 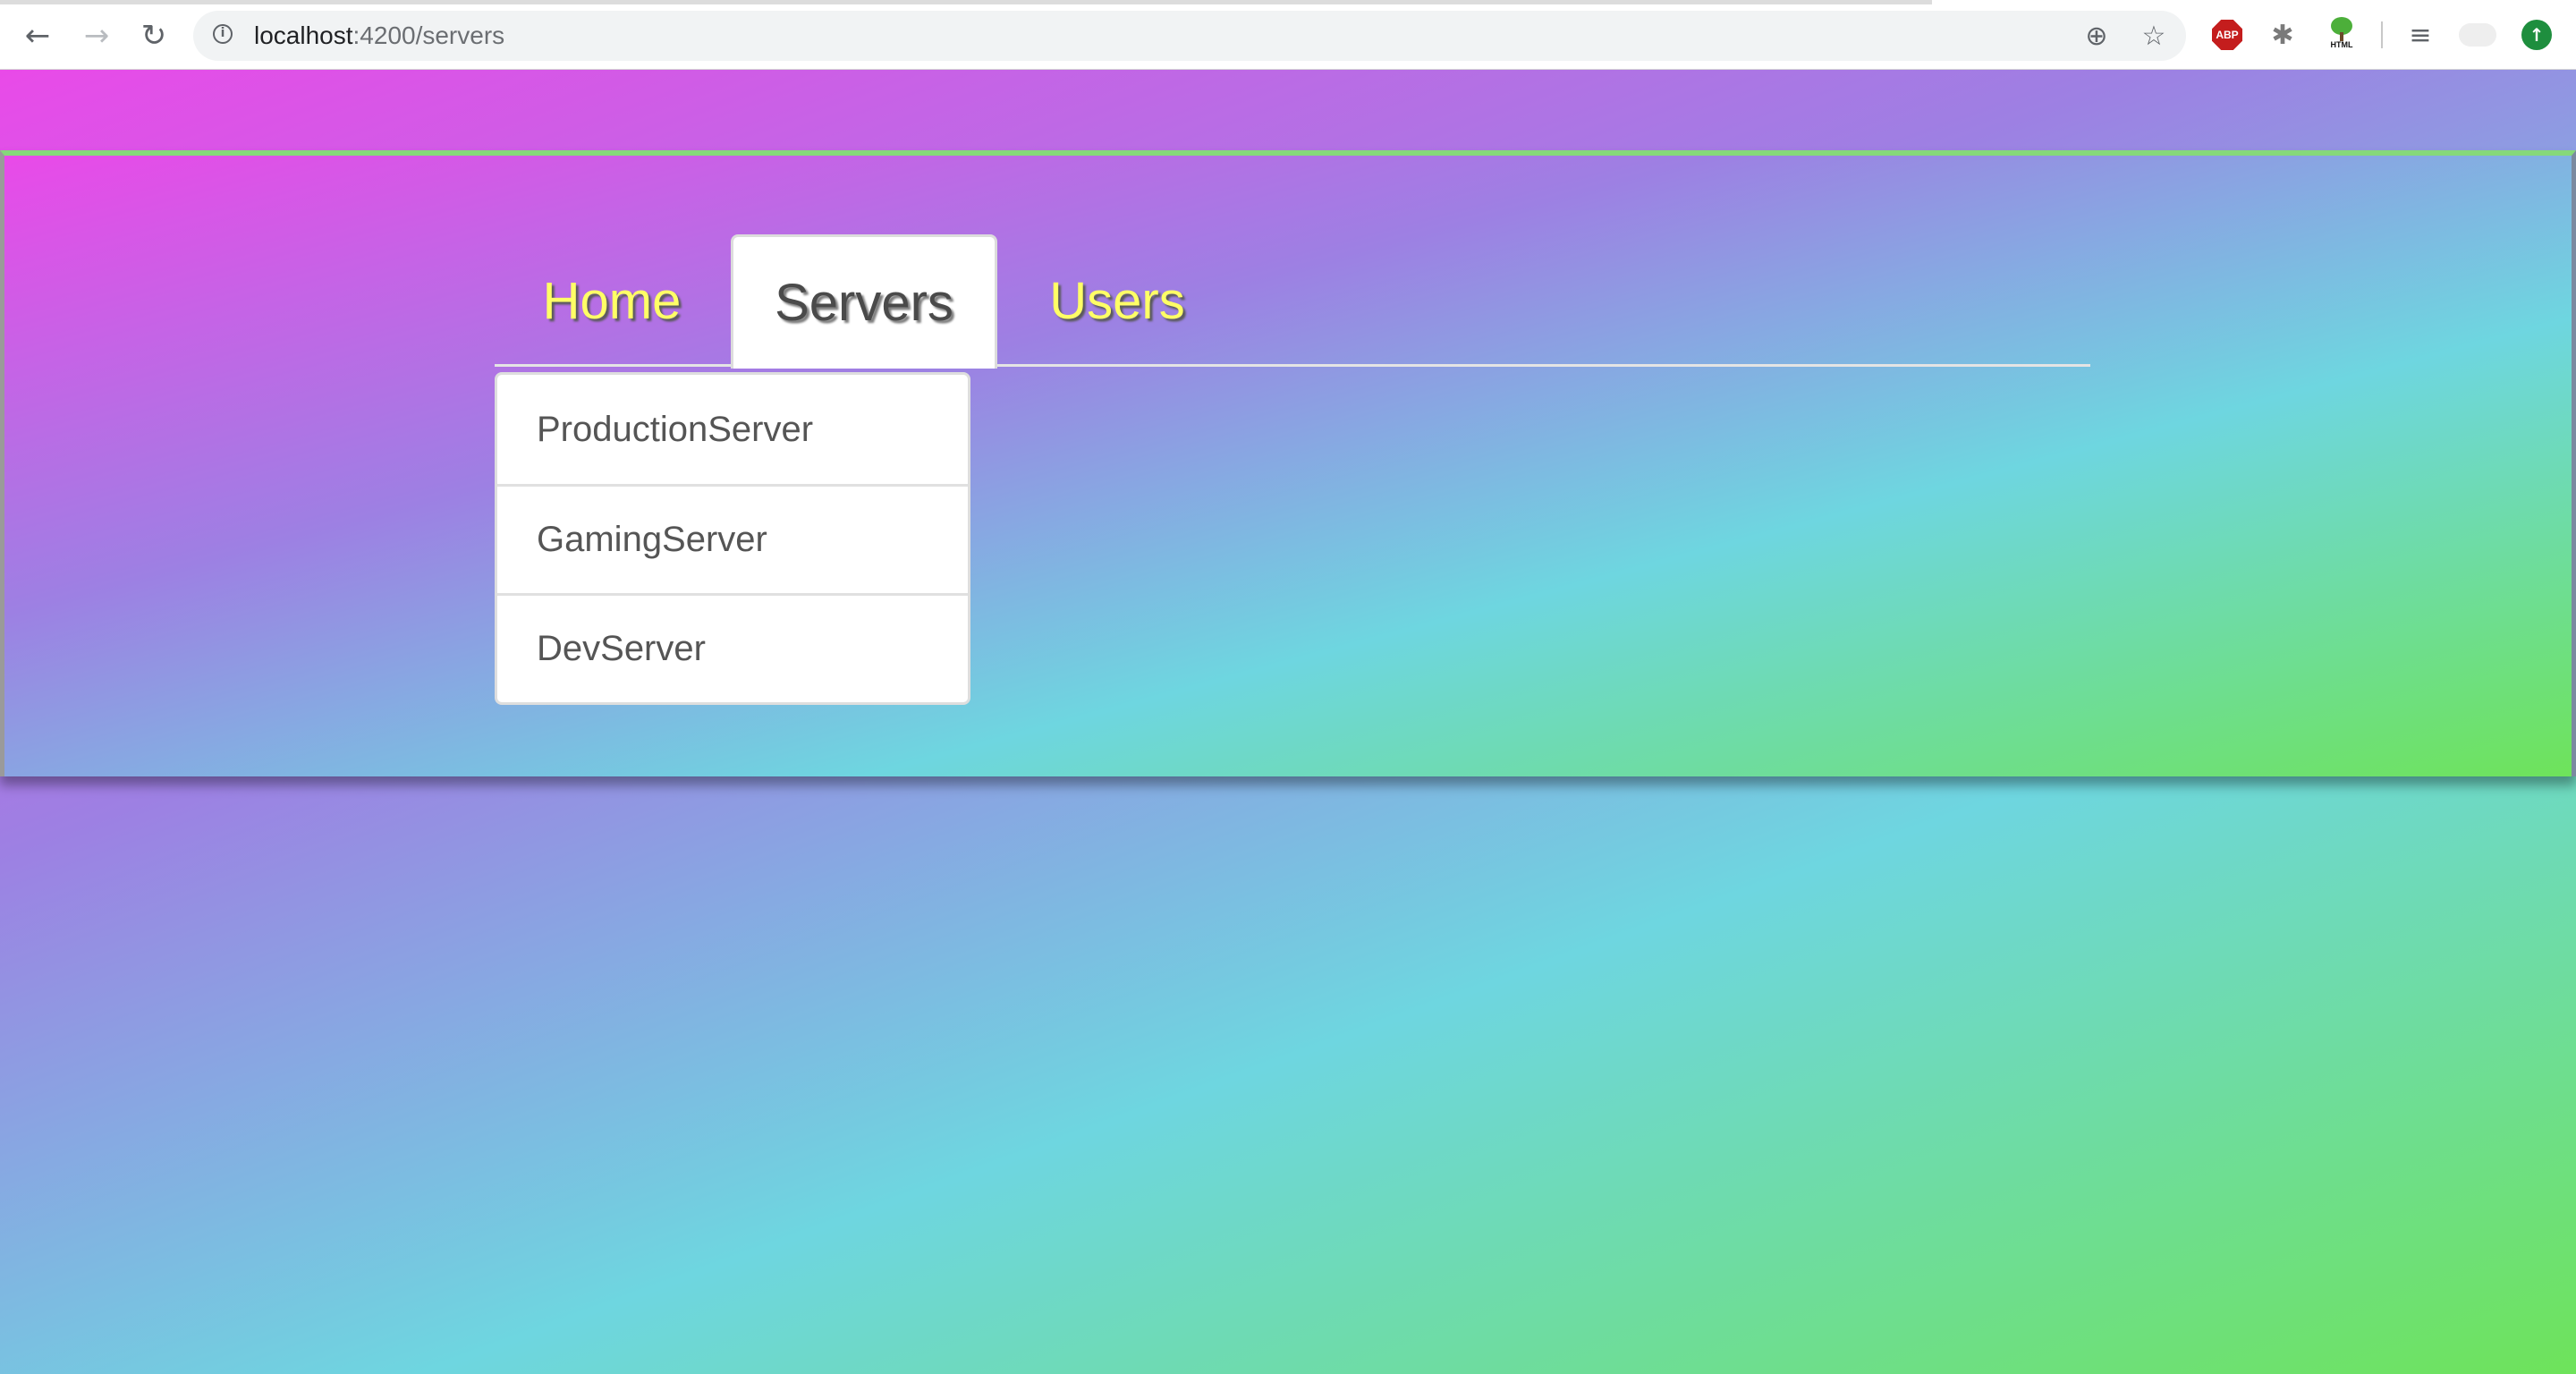 I want to click on url-path: :4200/servers, so click(x=428, y=35).